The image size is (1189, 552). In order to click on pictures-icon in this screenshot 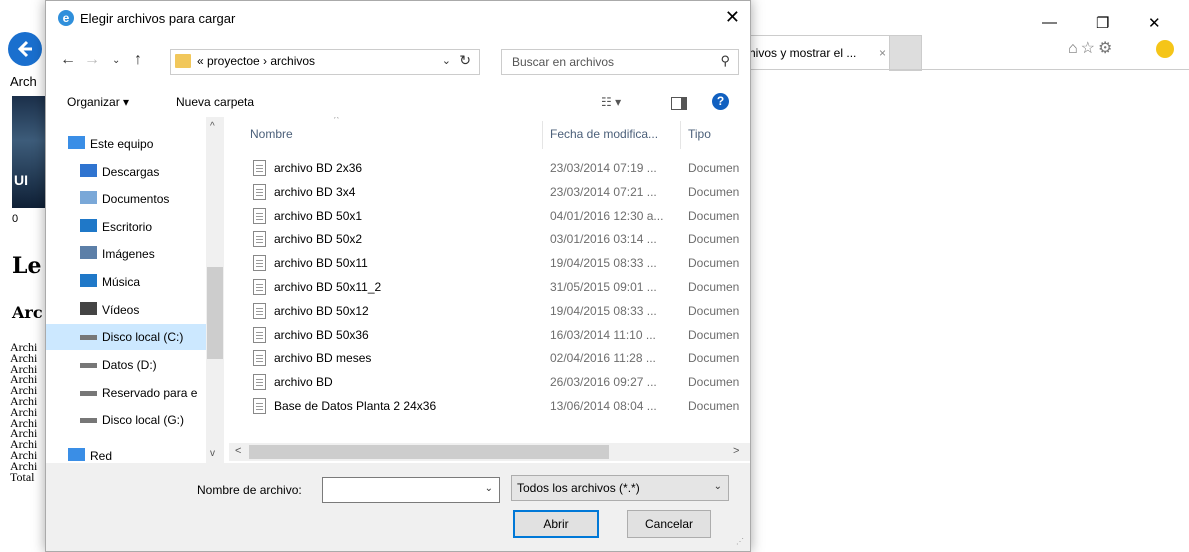, I will do `click(88, 252)`.